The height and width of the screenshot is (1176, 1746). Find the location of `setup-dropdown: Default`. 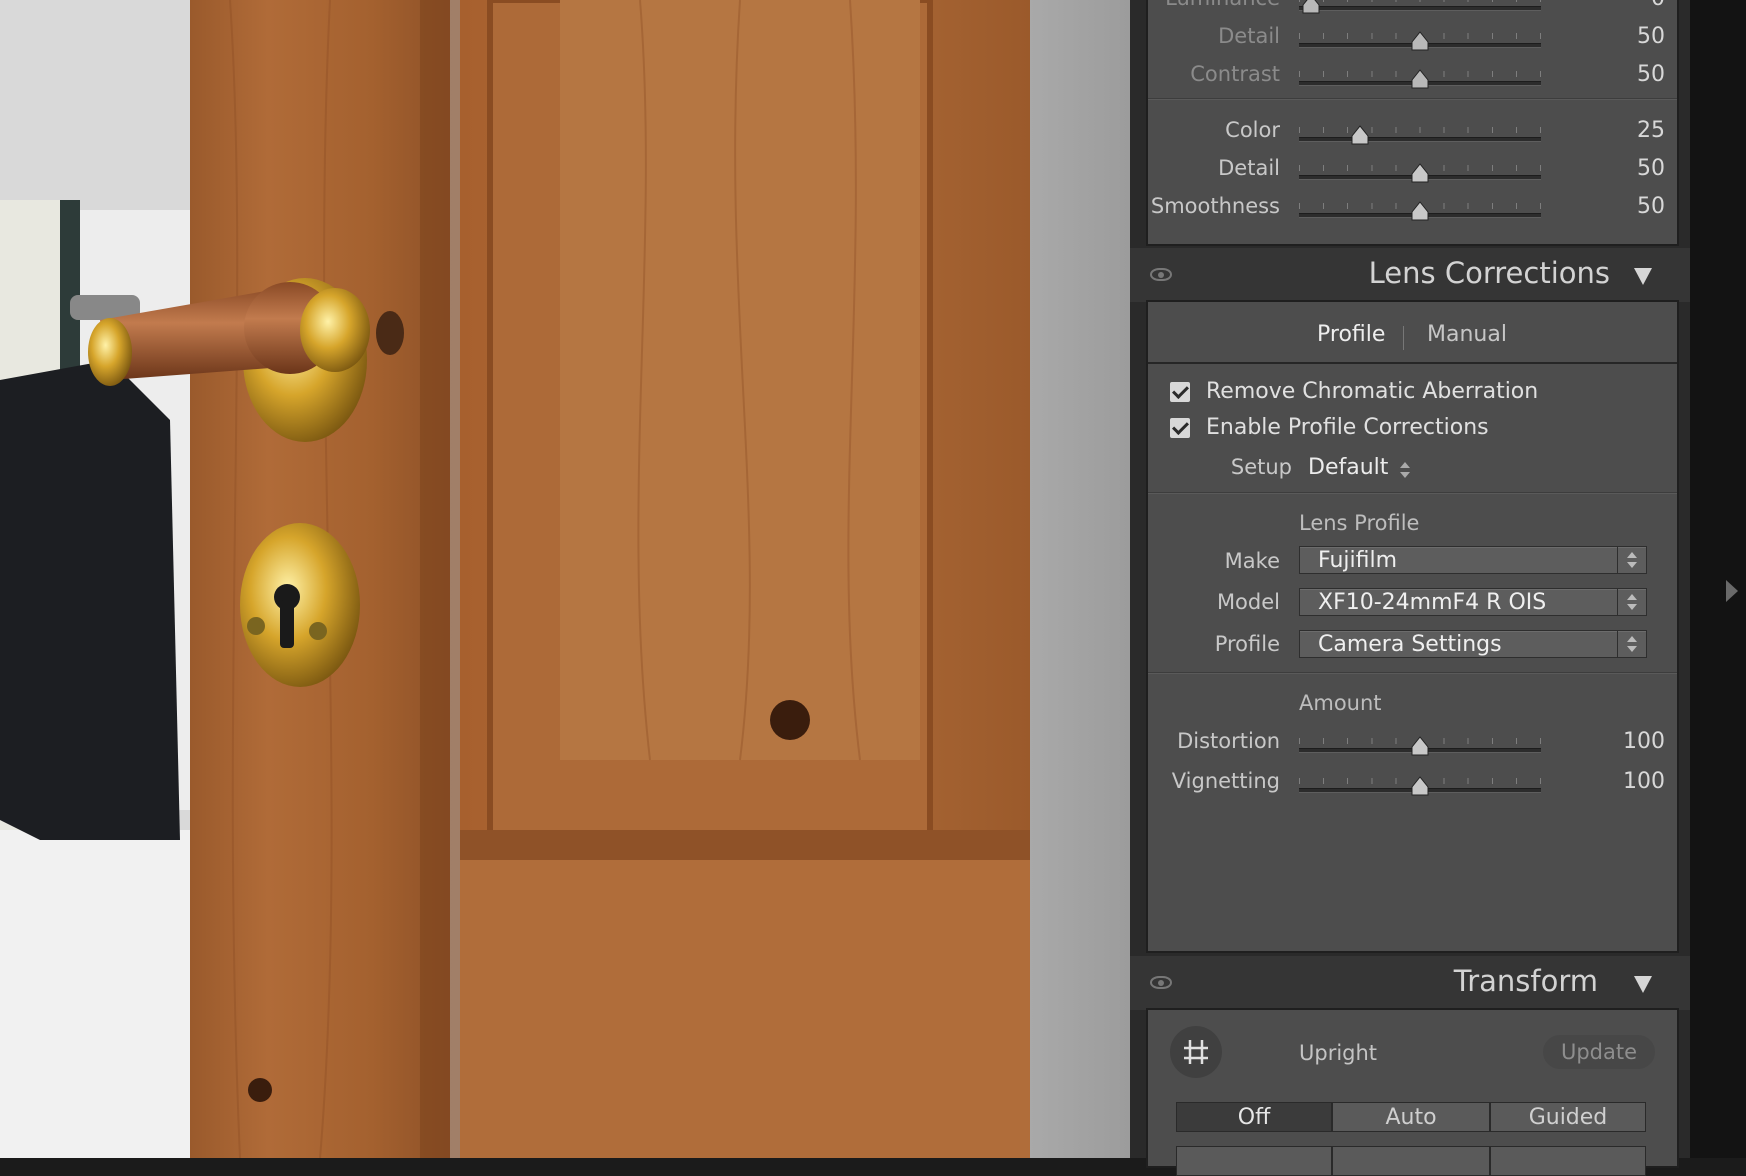

setup-dropdown: Default is located at coordinates (1348, 467).